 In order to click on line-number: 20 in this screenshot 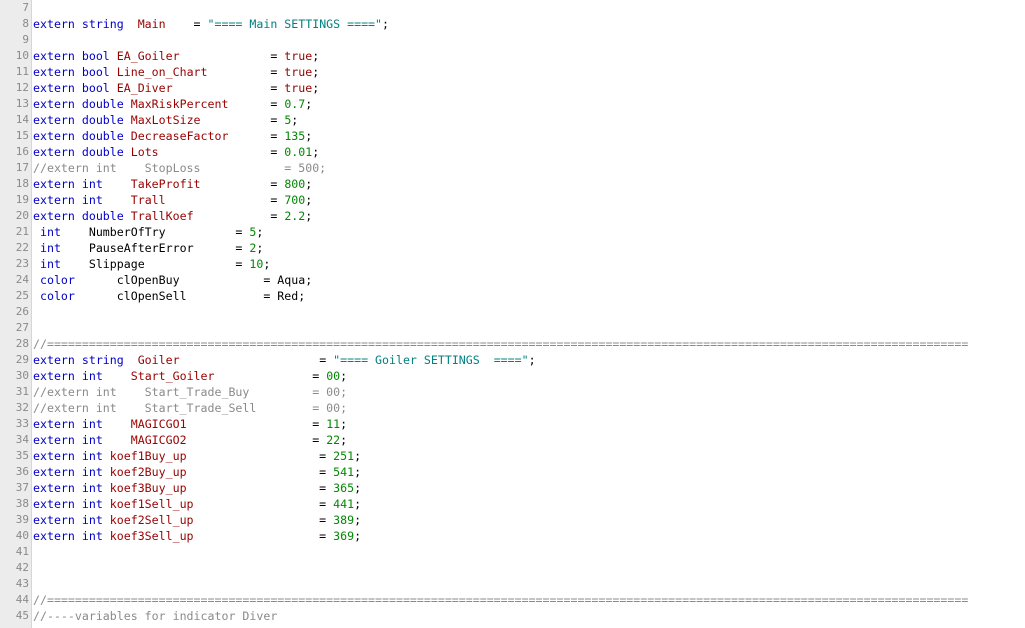, I will do `click(22, 215)`.